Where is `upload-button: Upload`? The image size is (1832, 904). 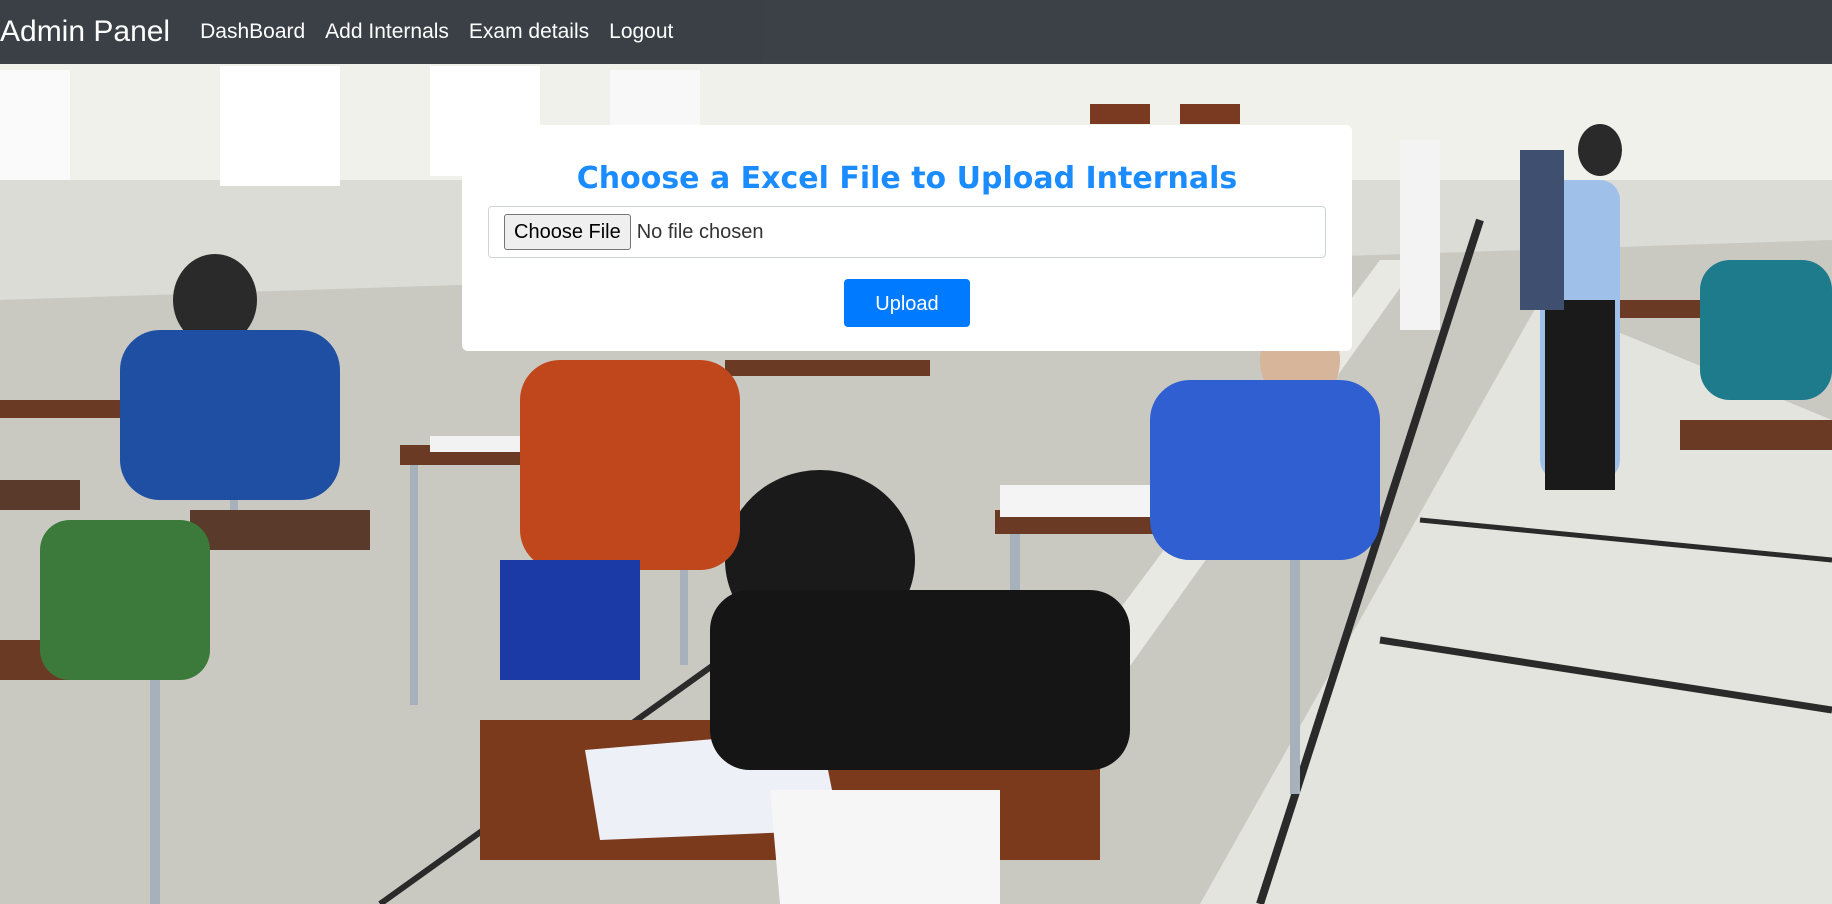 upload-button: Upload is located at coordinates (907, 303).